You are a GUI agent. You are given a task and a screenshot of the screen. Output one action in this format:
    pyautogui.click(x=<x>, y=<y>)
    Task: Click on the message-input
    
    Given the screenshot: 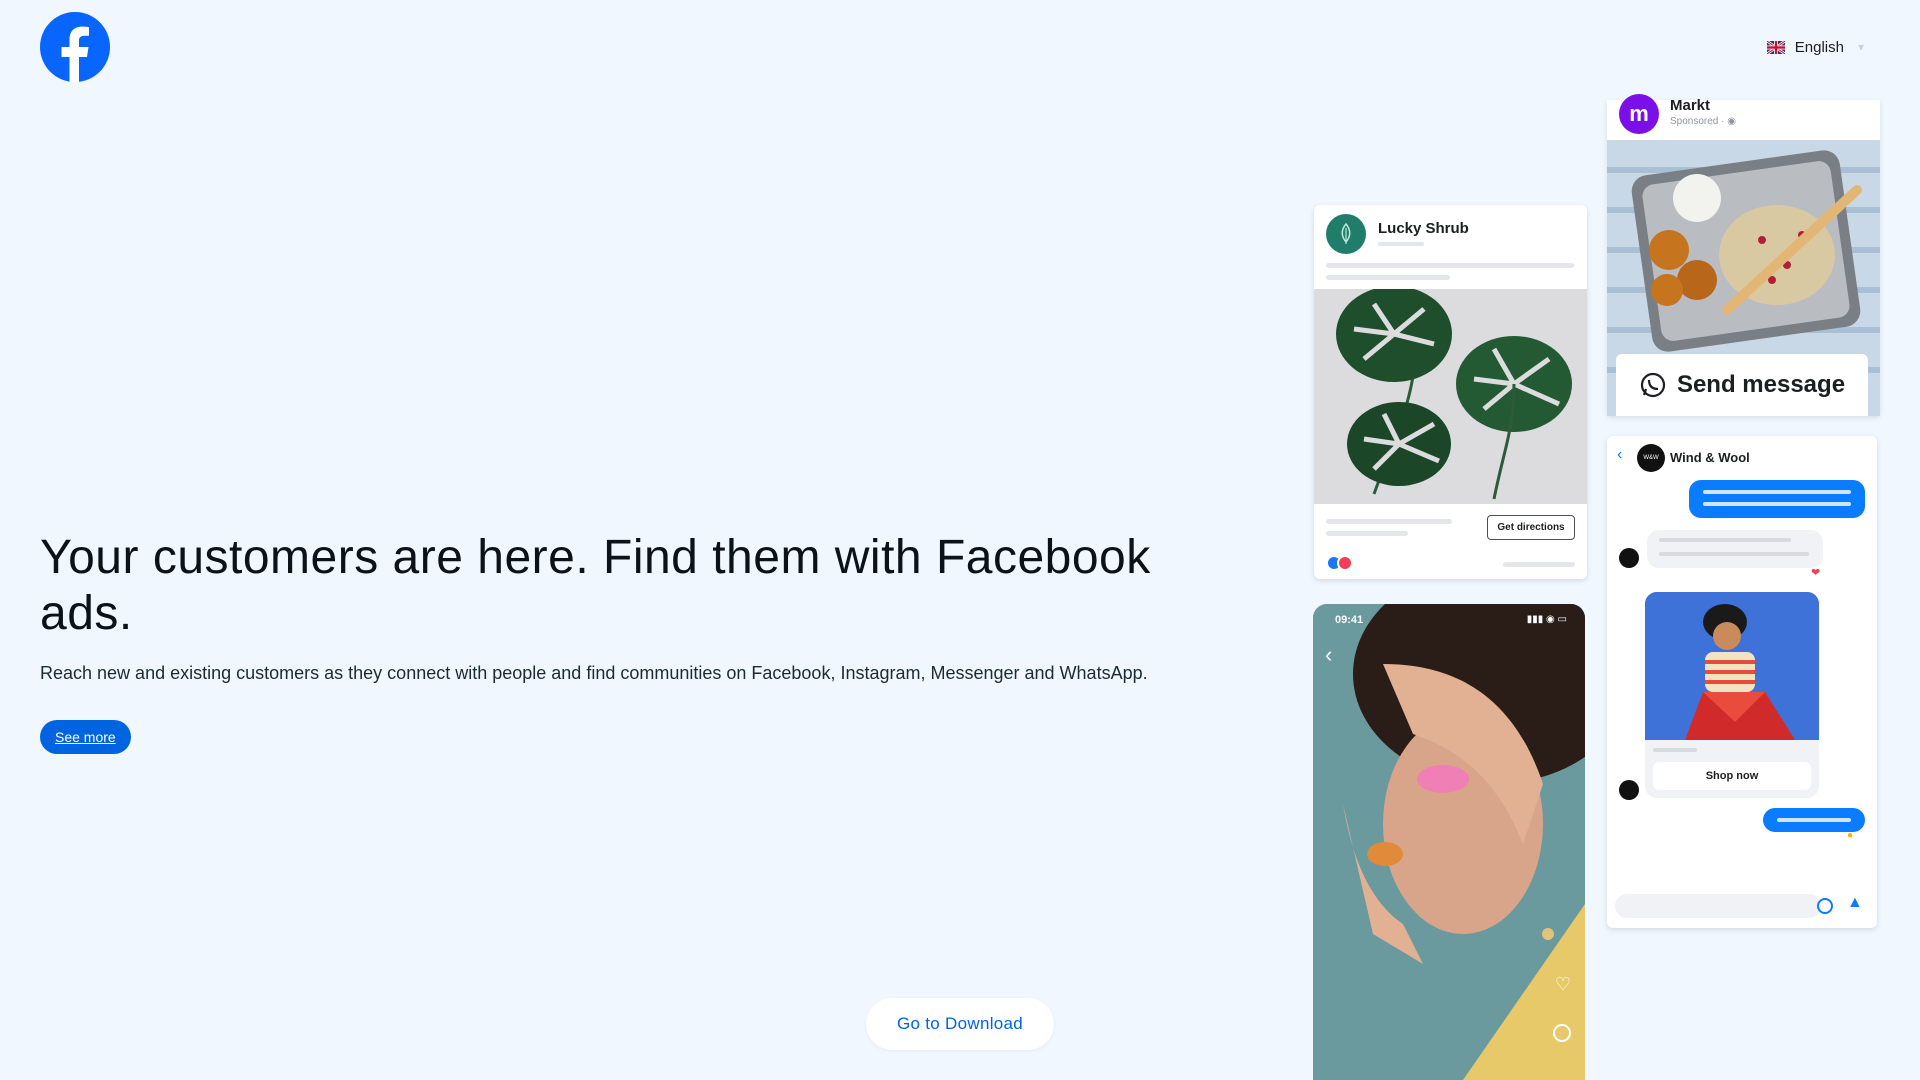 What is the action you would take?
    pyautogui.click(x=1718, y=906)
    